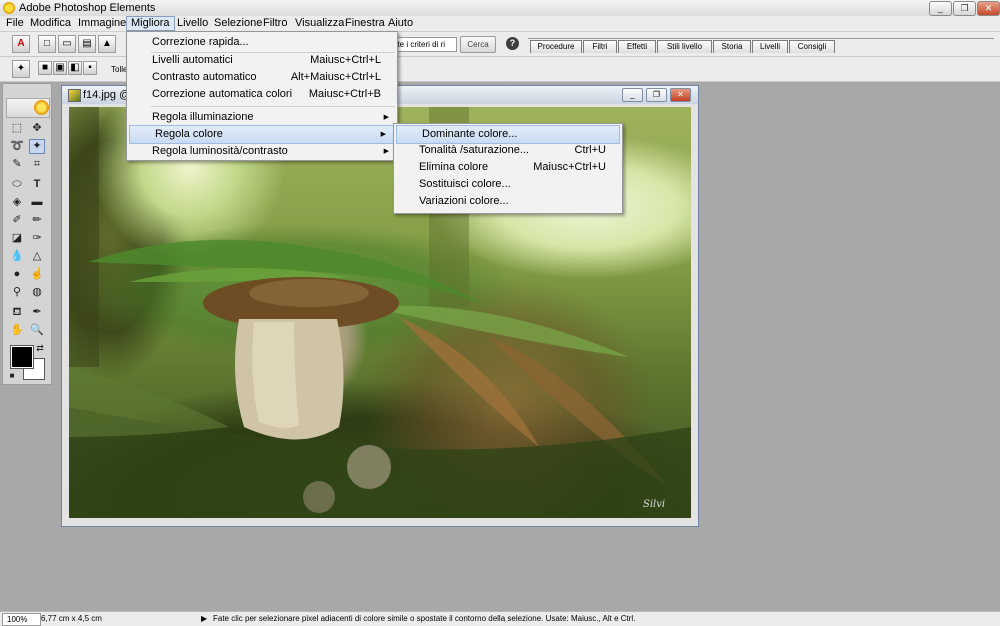 This screenshot has height=626, width=1000. Describe the element at coordinates (770, 46) in the screenshot. I see `tab-livelli: Livelli` at that location.